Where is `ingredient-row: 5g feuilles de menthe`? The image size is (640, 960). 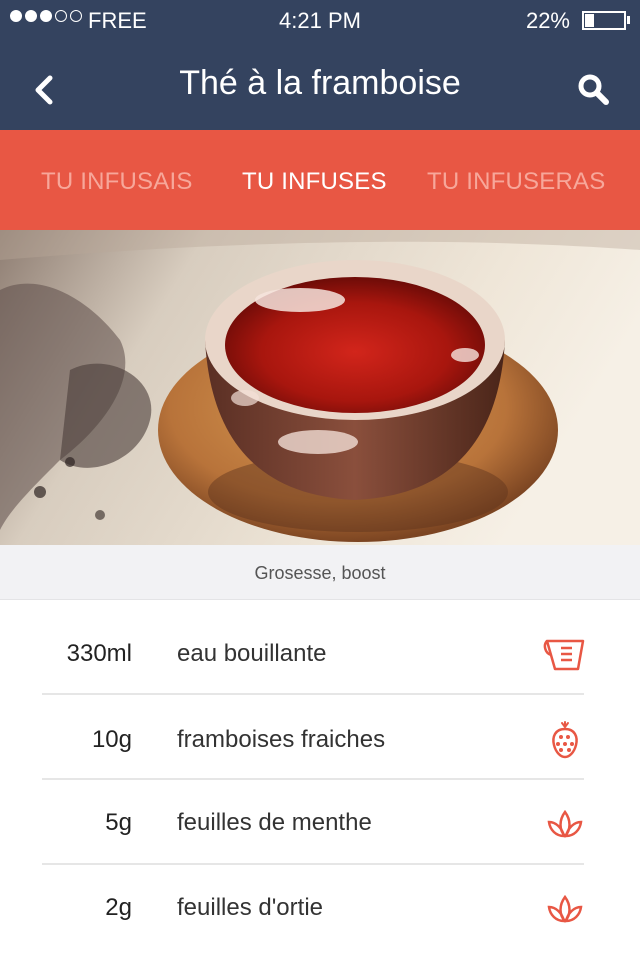
ingredient-row: 5g feuilles de menthe is located at coordinates (320, 824).